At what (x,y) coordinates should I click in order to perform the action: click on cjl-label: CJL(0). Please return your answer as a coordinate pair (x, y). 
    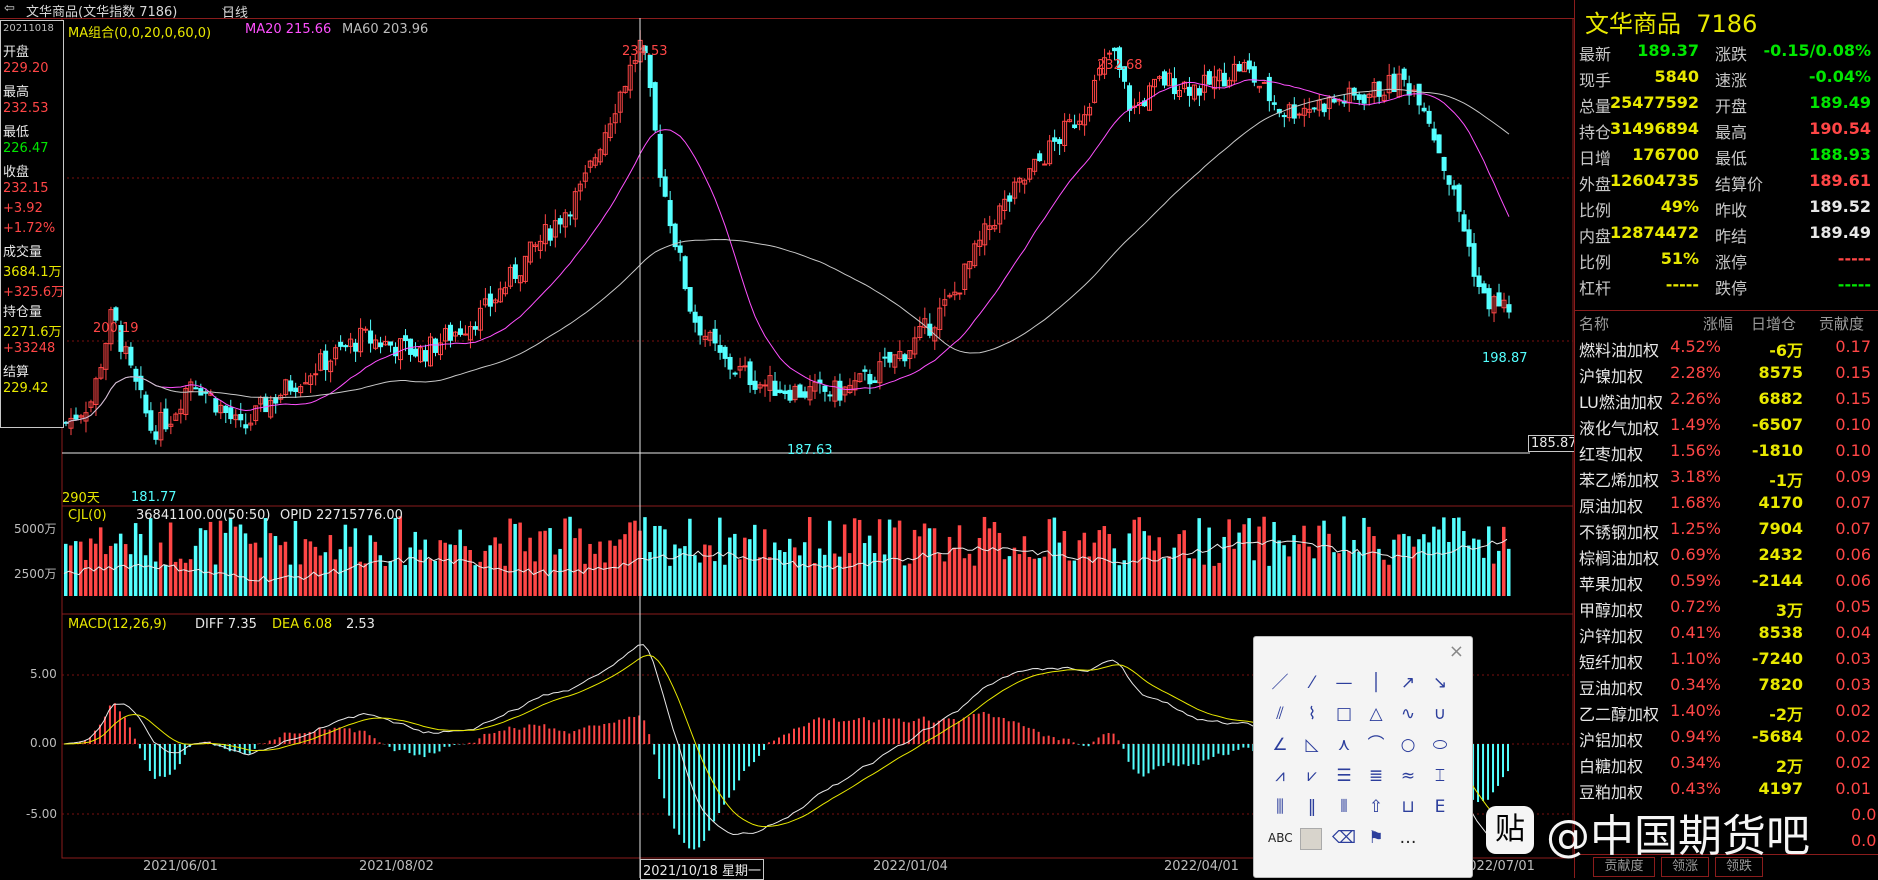
    Looking at the image, I should click on (87, 515).